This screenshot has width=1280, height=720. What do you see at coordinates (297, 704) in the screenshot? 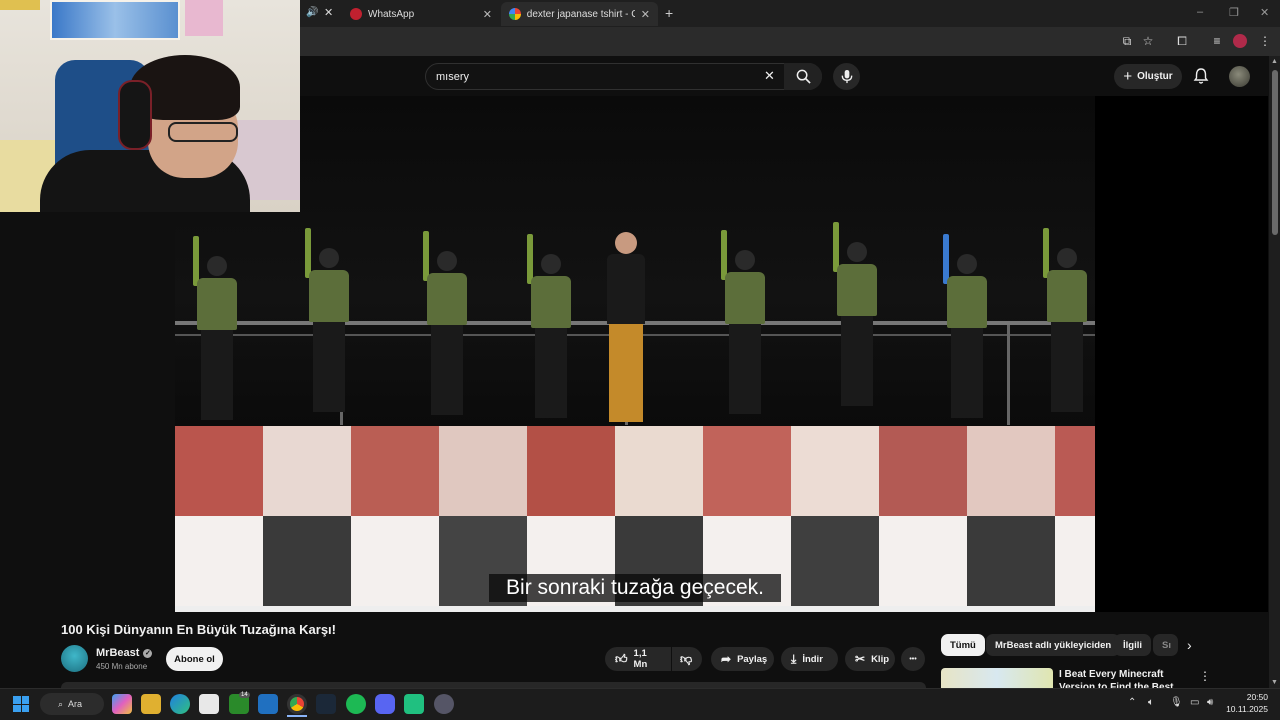
I see `chrome-icon` at bounding box center [297, 704].